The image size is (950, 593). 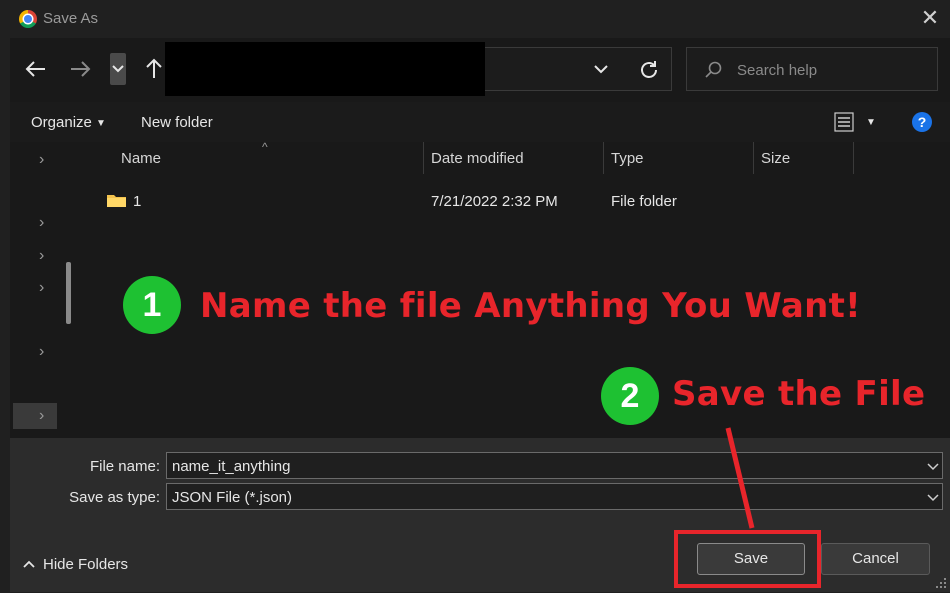 What do you see at coordinates (644, 201) in the screenshot?
I see `file-type-cell: File folder` at bounding box center [644, 201].